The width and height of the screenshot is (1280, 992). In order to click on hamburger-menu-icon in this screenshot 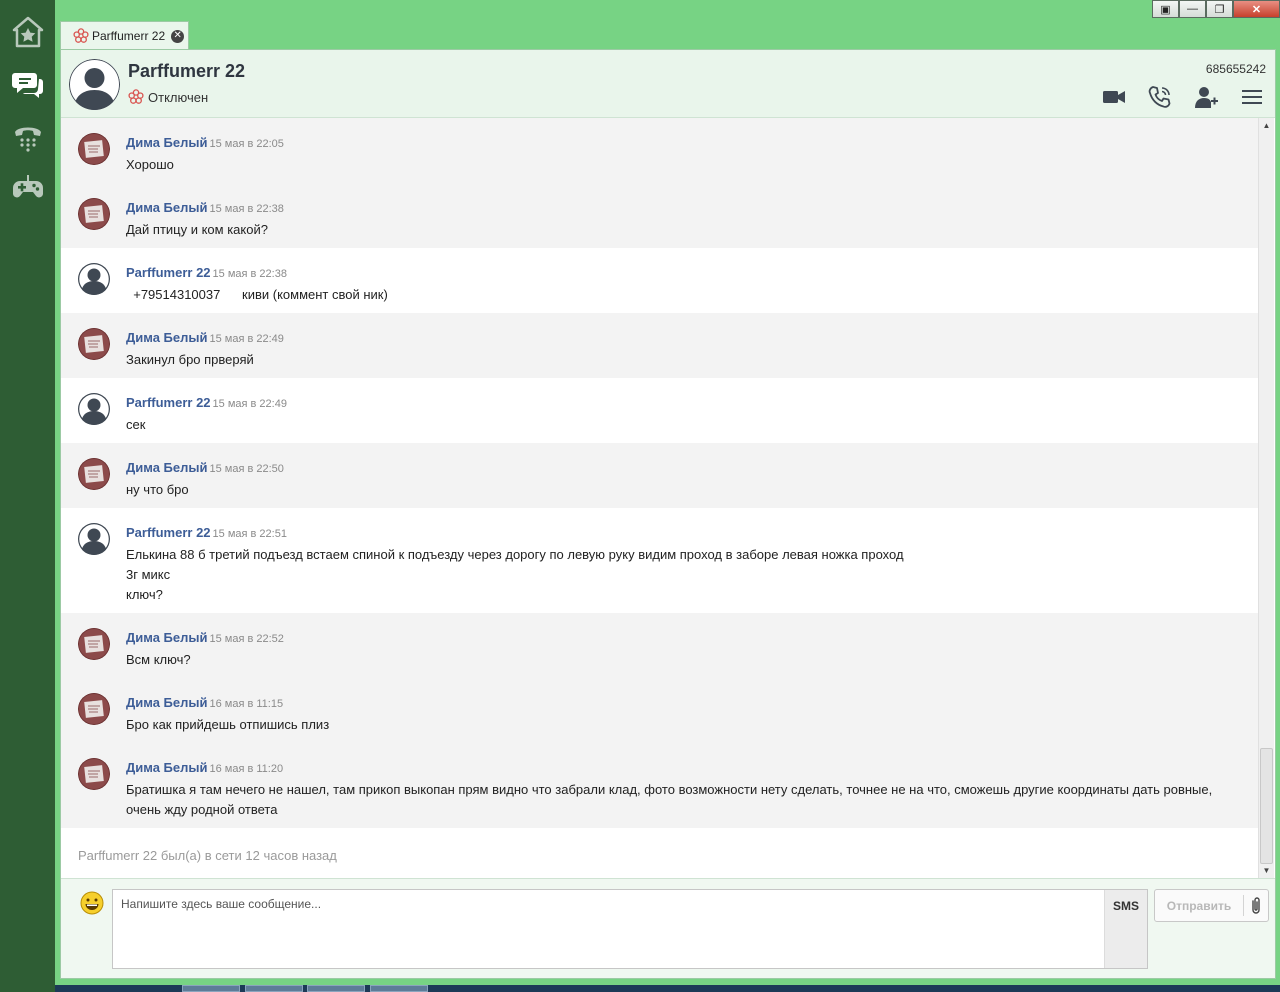, I will do `click(1252, 97)`.